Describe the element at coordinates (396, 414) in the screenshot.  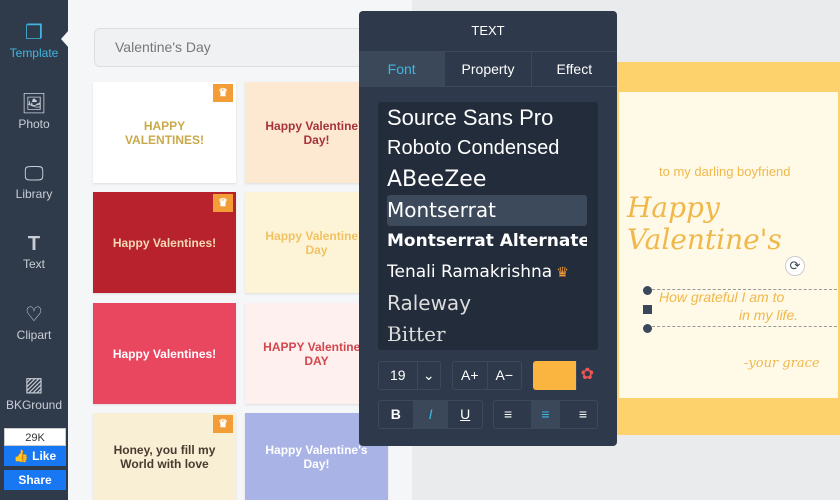
I see `bold-button: B` at that location.